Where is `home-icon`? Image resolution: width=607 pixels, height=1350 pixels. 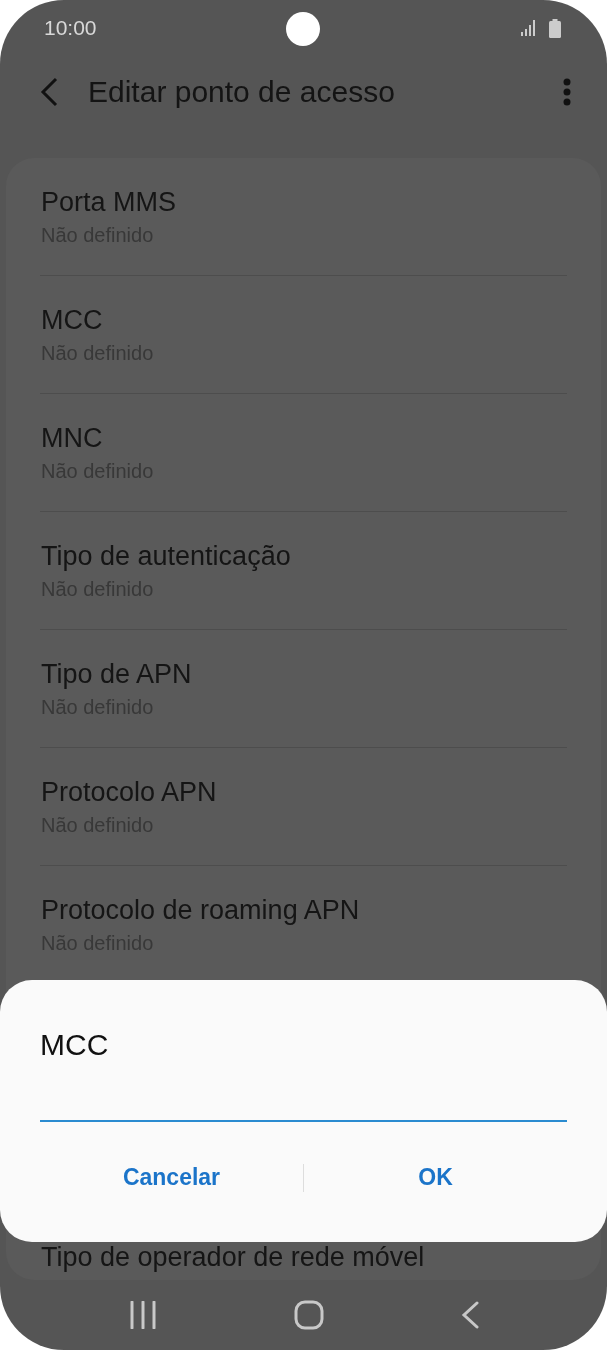 home-icon is located at coordinates (308, 1315).